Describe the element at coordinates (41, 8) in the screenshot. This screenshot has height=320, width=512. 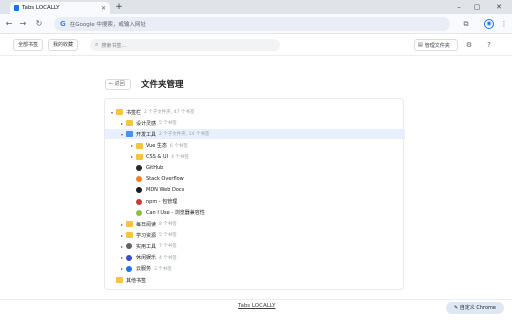
I see `tab-title: Tabs LOCALLY` at that location.